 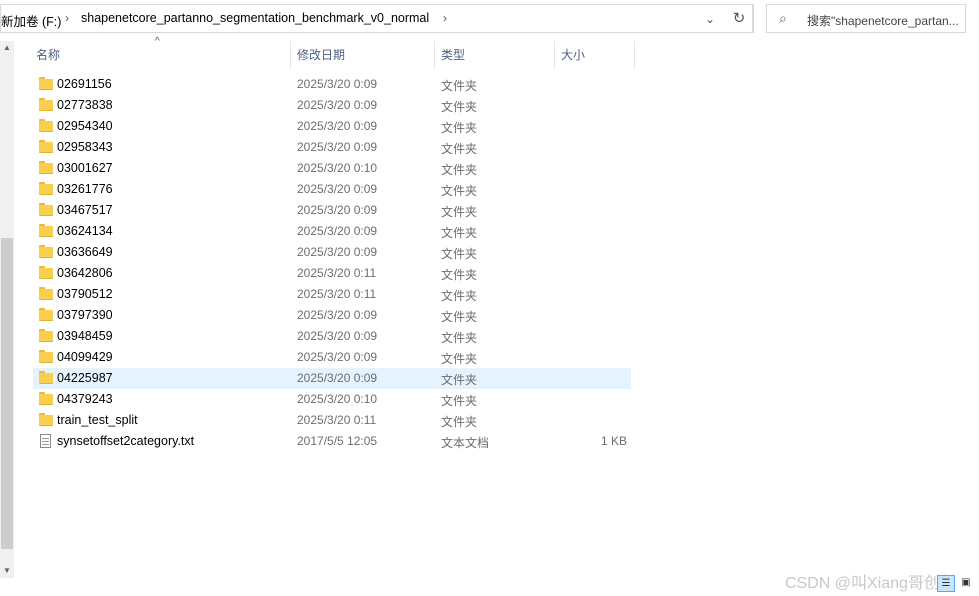 What do you see at coordinates (85, 252) in the screenshot?
I see `file-name: 03636649` at bounding box center [85, 252].